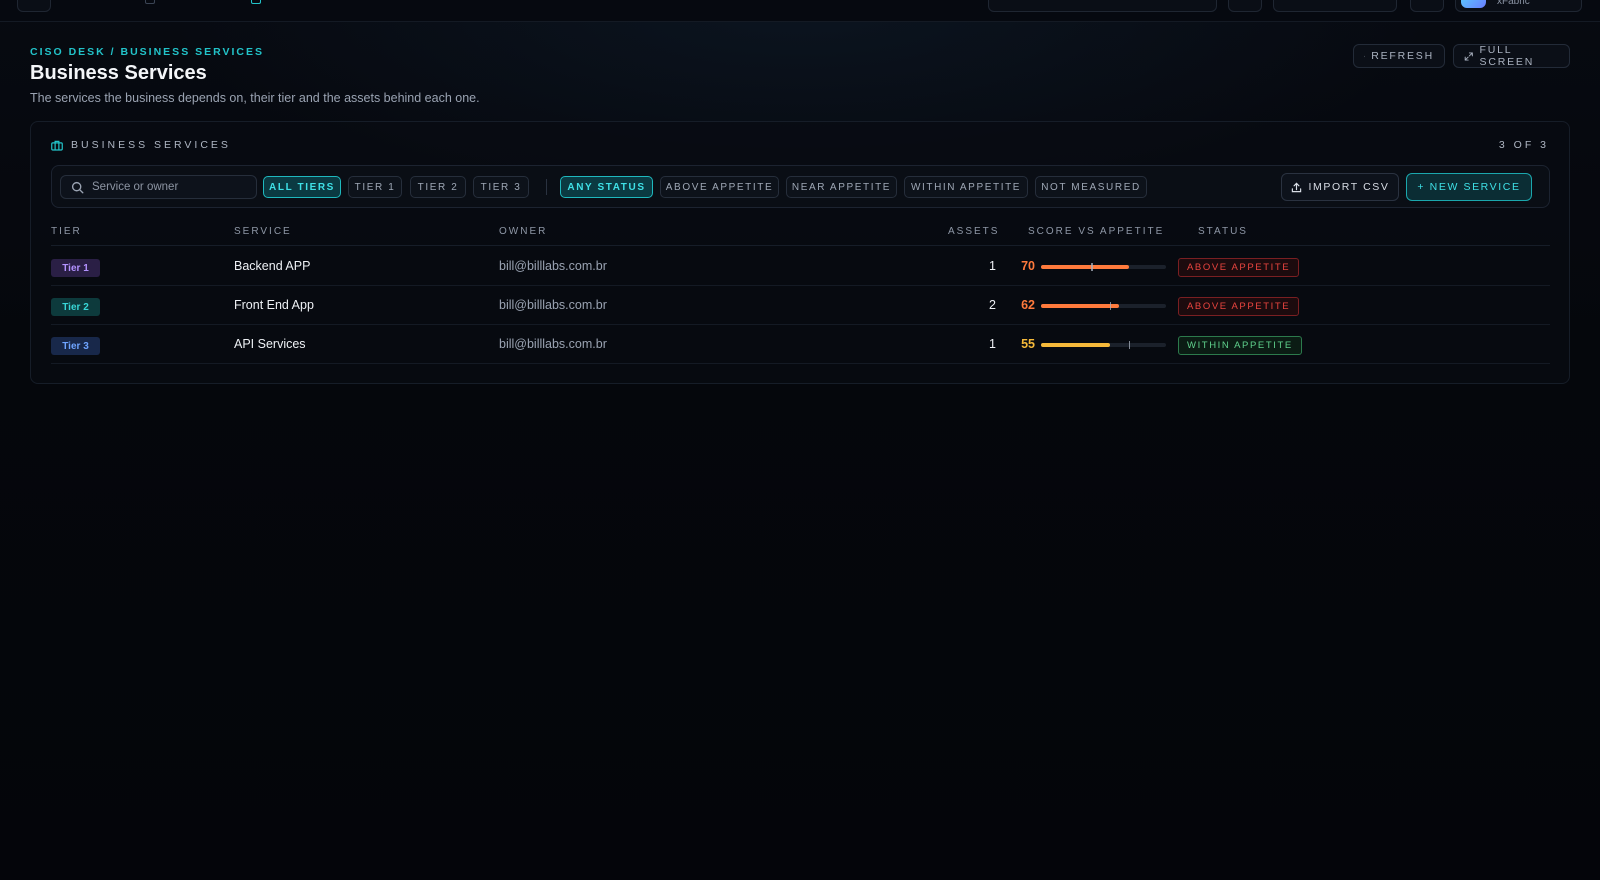 This screenshot has height=880, width=1600. What do you see at coordinates (75, 307) in the screenshot?
I see `tier-badge: Tier 2` at bounding box center [75, 307].